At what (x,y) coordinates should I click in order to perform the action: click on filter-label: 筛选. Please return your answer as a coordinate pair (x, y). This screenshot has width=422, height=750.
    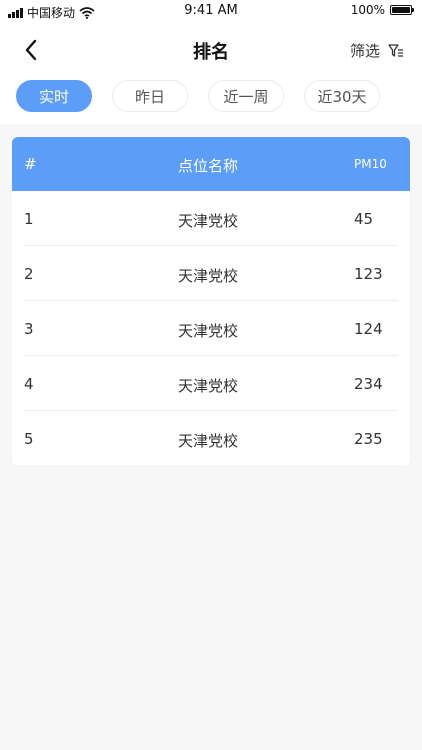
    Looking at the image, I should click on (364, 51).